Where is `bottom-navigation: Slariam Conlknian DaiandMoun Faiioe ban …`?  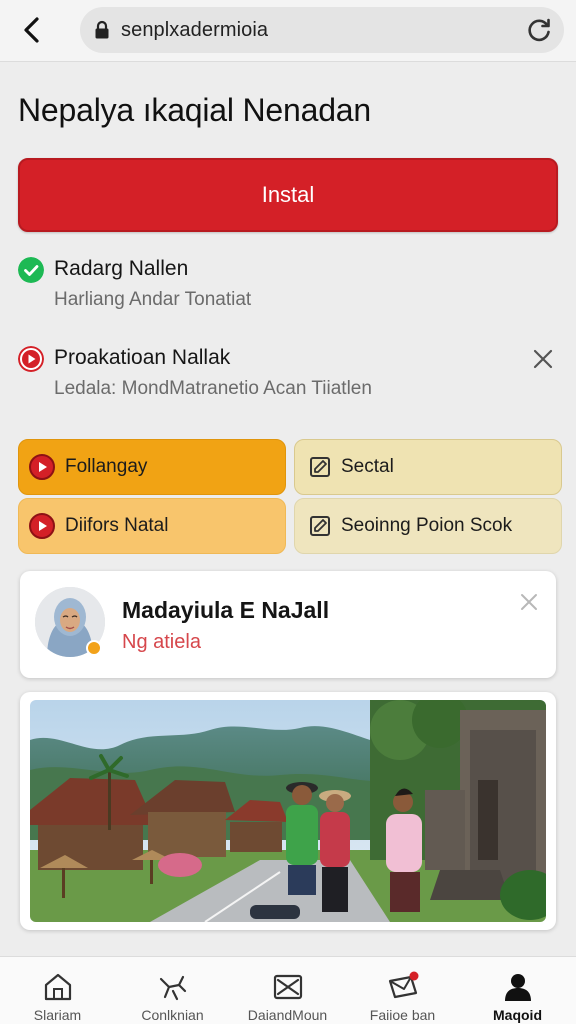
bottom-navigation: Slariam Conlknian DaiandMoun Faiioe ban … is located at coordinates (288, 990).